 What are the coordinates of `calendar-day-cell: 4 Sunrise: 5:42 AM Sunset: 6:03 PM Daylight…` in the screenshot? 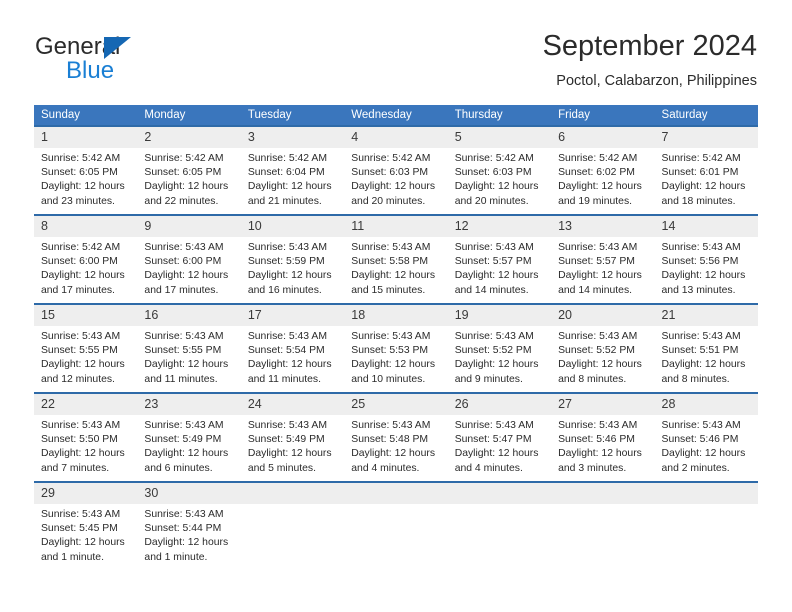 It's located at (396, 170).